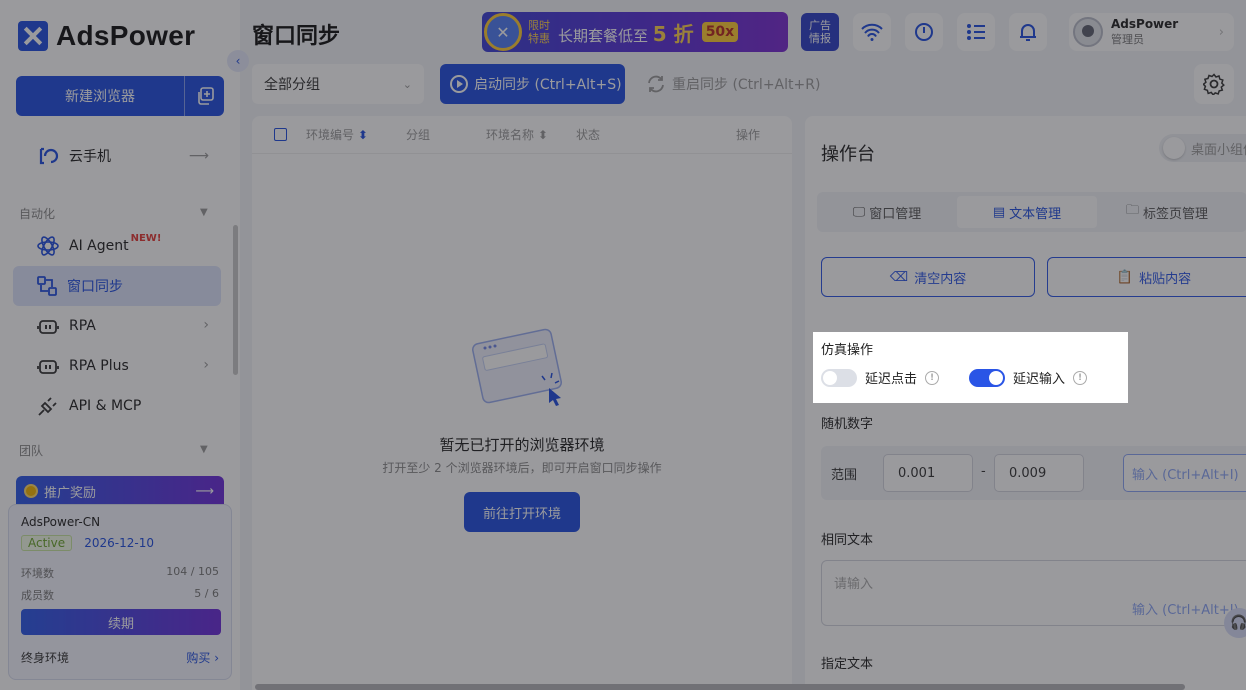 The height and width of the screenshot is (690, 1246). I want to click on sidebar-item-rpa-plus: RPA Plus ›, so click(117, 366).